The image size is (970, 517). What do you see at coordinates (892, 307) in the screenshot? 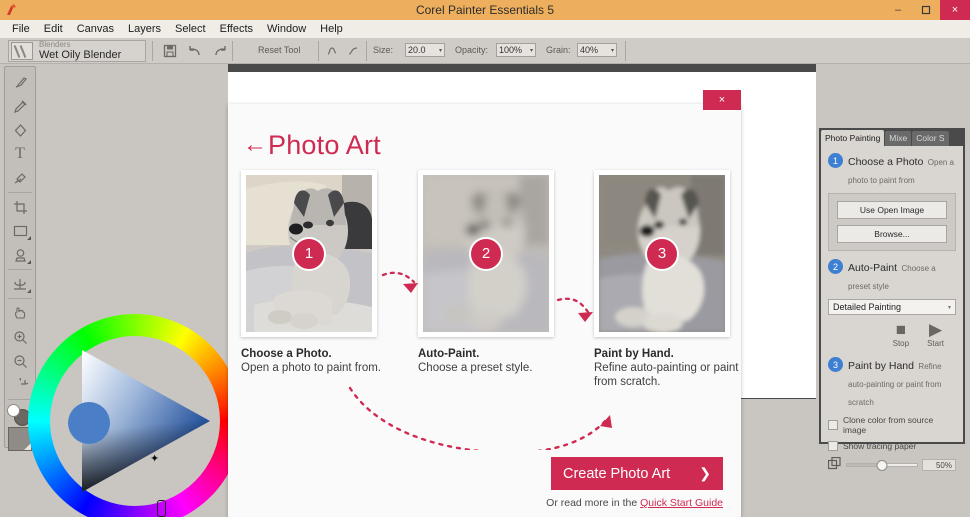
I see `preset-style-dropdown: Detailed Painting ▾` at bounding box center [892, 307].